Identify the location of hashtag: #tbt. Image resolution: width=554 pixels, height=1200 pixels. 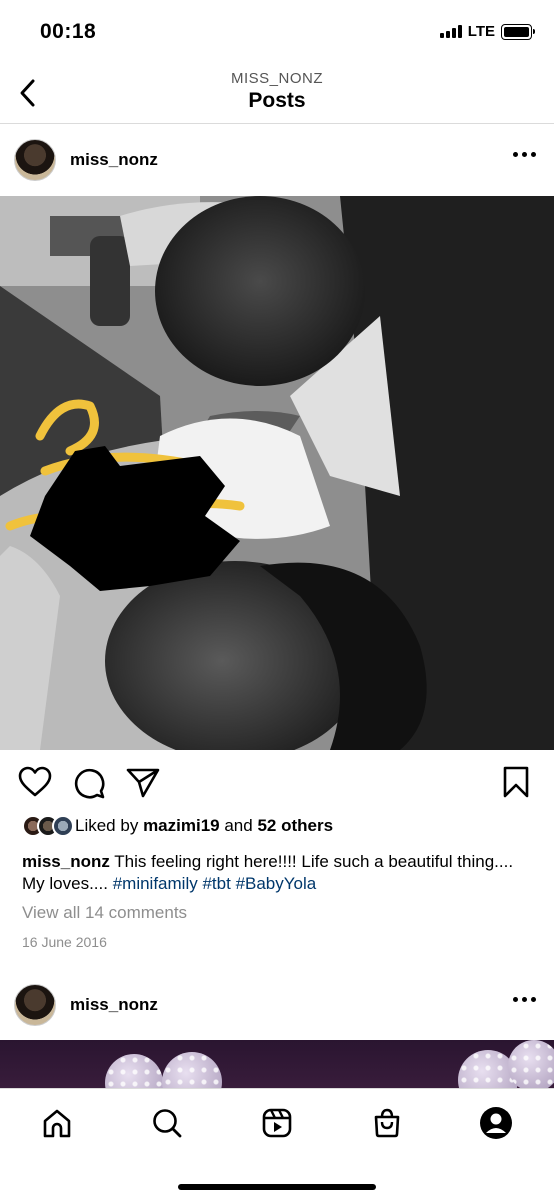
(216, 883).